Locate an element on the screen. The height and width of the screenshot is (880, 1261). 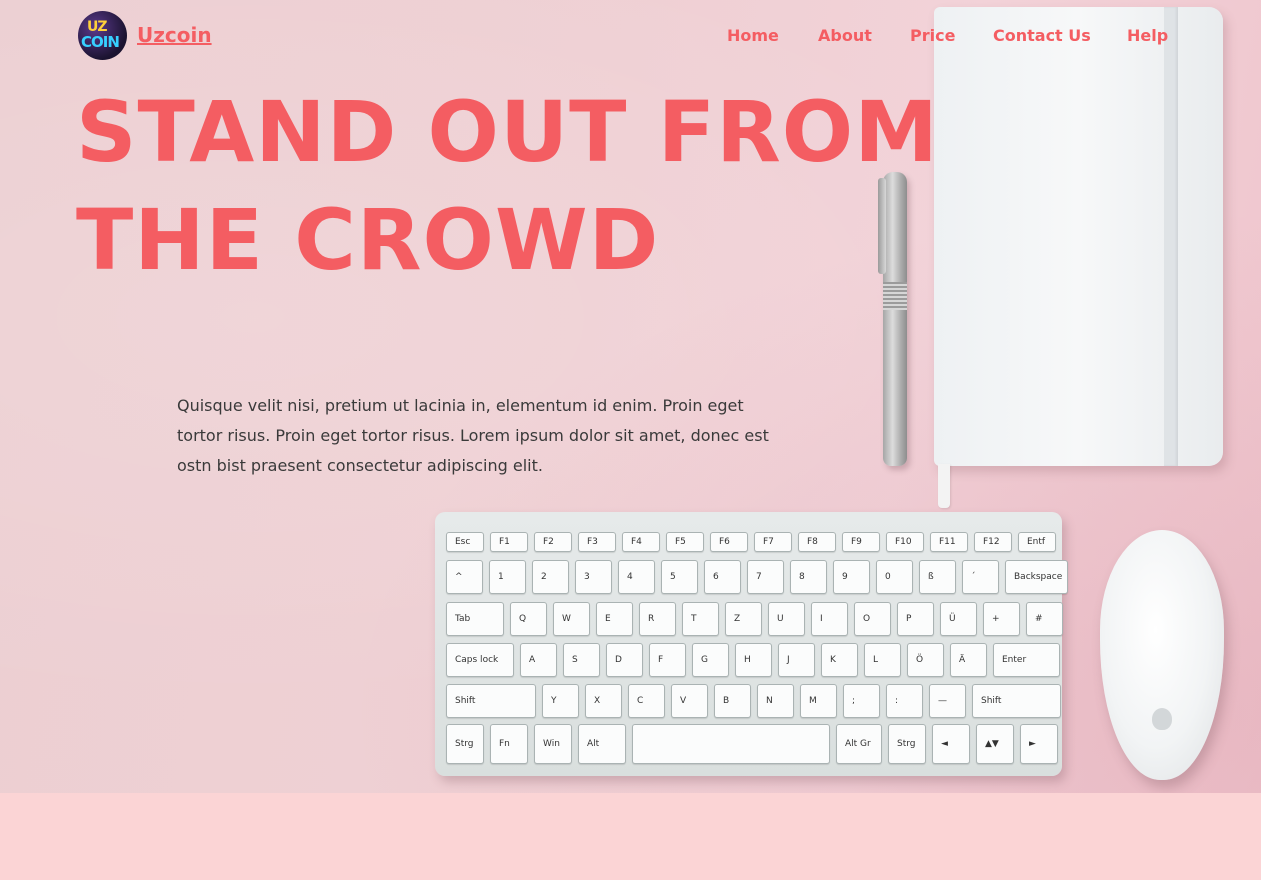
key-label: X is located at coordinates (597, 701).